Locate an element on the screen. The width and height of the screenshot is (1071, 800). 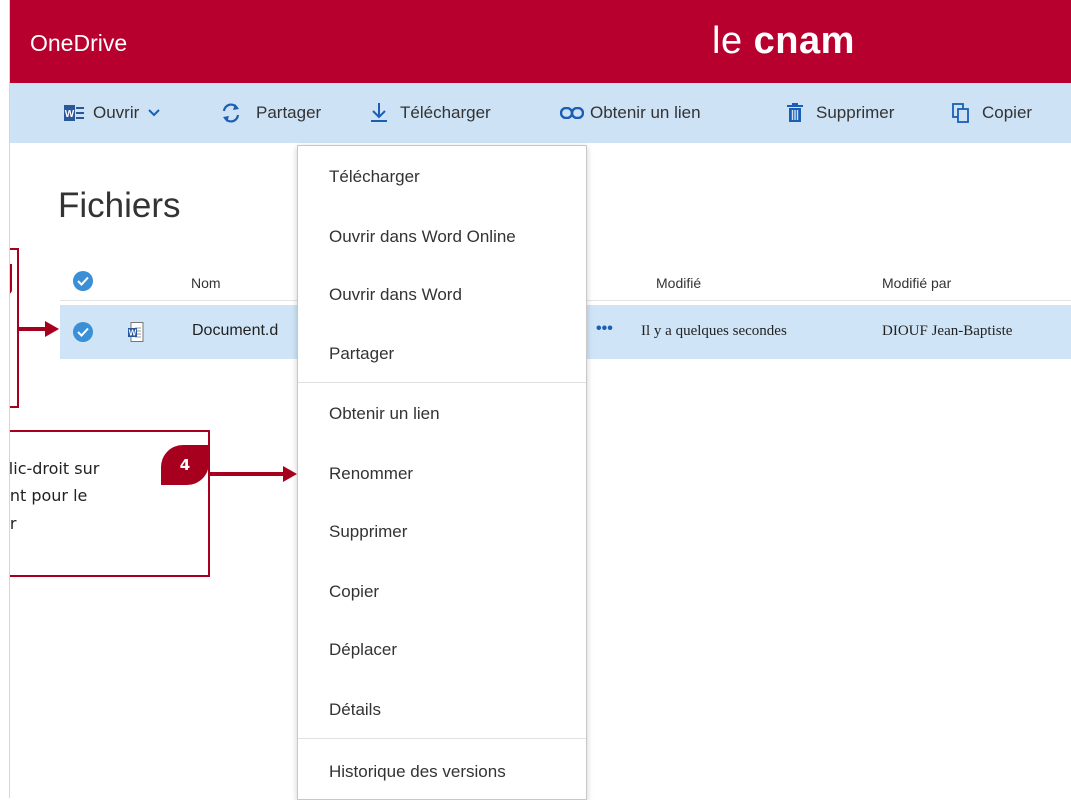
menu-item-open-word: Ouvrir dans Word is located at coordinates (442, 295).